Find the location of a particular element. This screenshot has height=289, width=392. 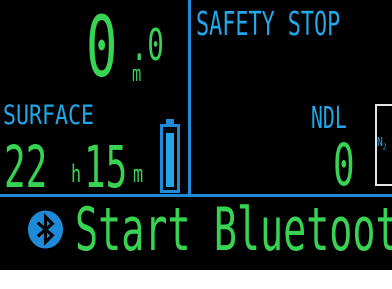

vertical-divider is located at coordinates (189, 98).